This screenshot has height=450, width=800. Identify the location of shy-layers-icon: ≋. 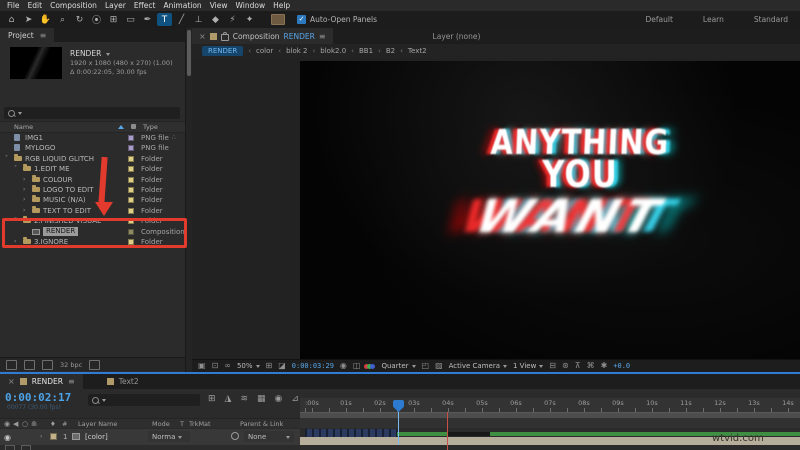
(244, 399).